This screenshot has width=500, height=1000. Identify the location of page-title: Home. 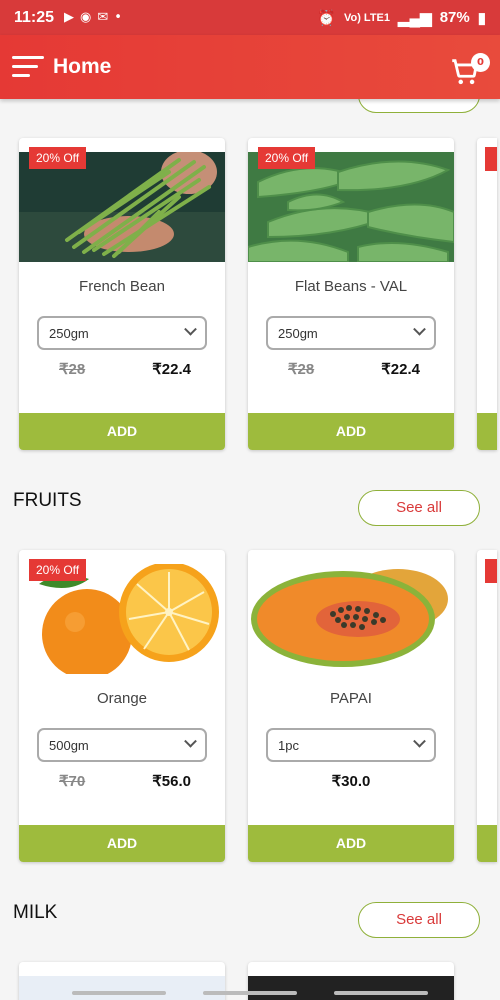
(82, 66).